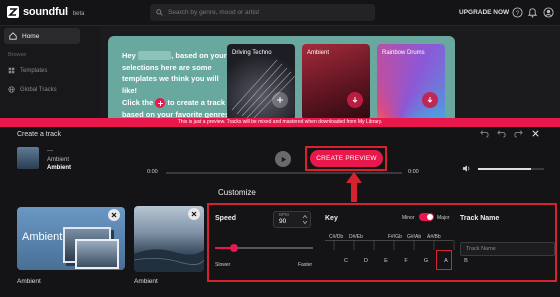  Describe the element at coordinates (443, 218) in the screenshot. I see `major-label: Major` at that location.